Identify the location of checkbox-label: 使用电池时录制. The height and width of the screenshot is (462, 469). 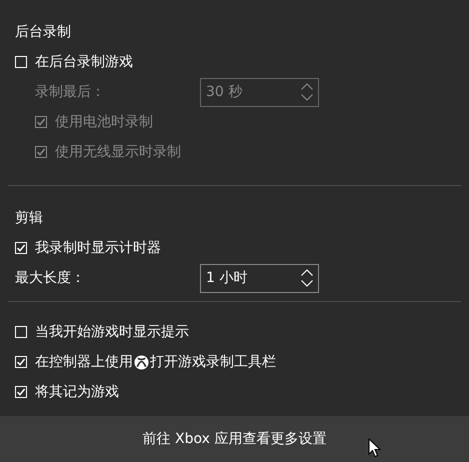
(104, 122).